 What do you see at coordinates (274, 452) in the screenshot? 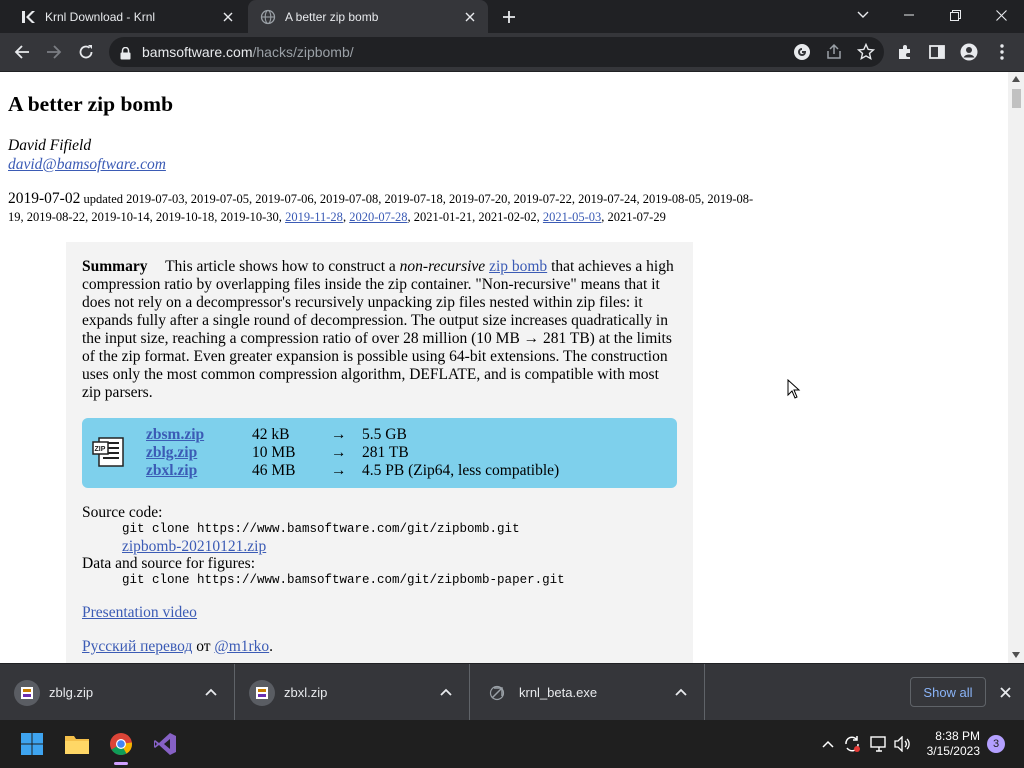
I see `file-size: 10 MB` at bounding box center [274, 452].